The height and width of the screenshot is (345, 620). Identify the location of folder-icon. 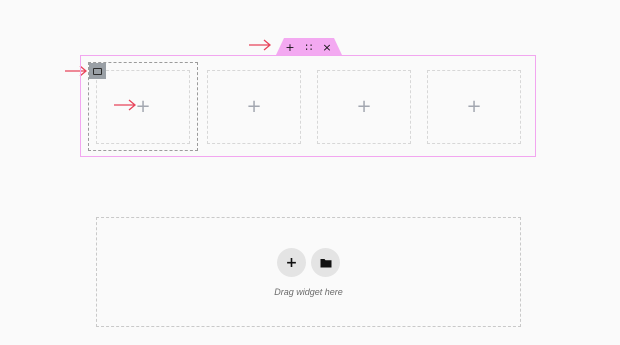
(325, 262).